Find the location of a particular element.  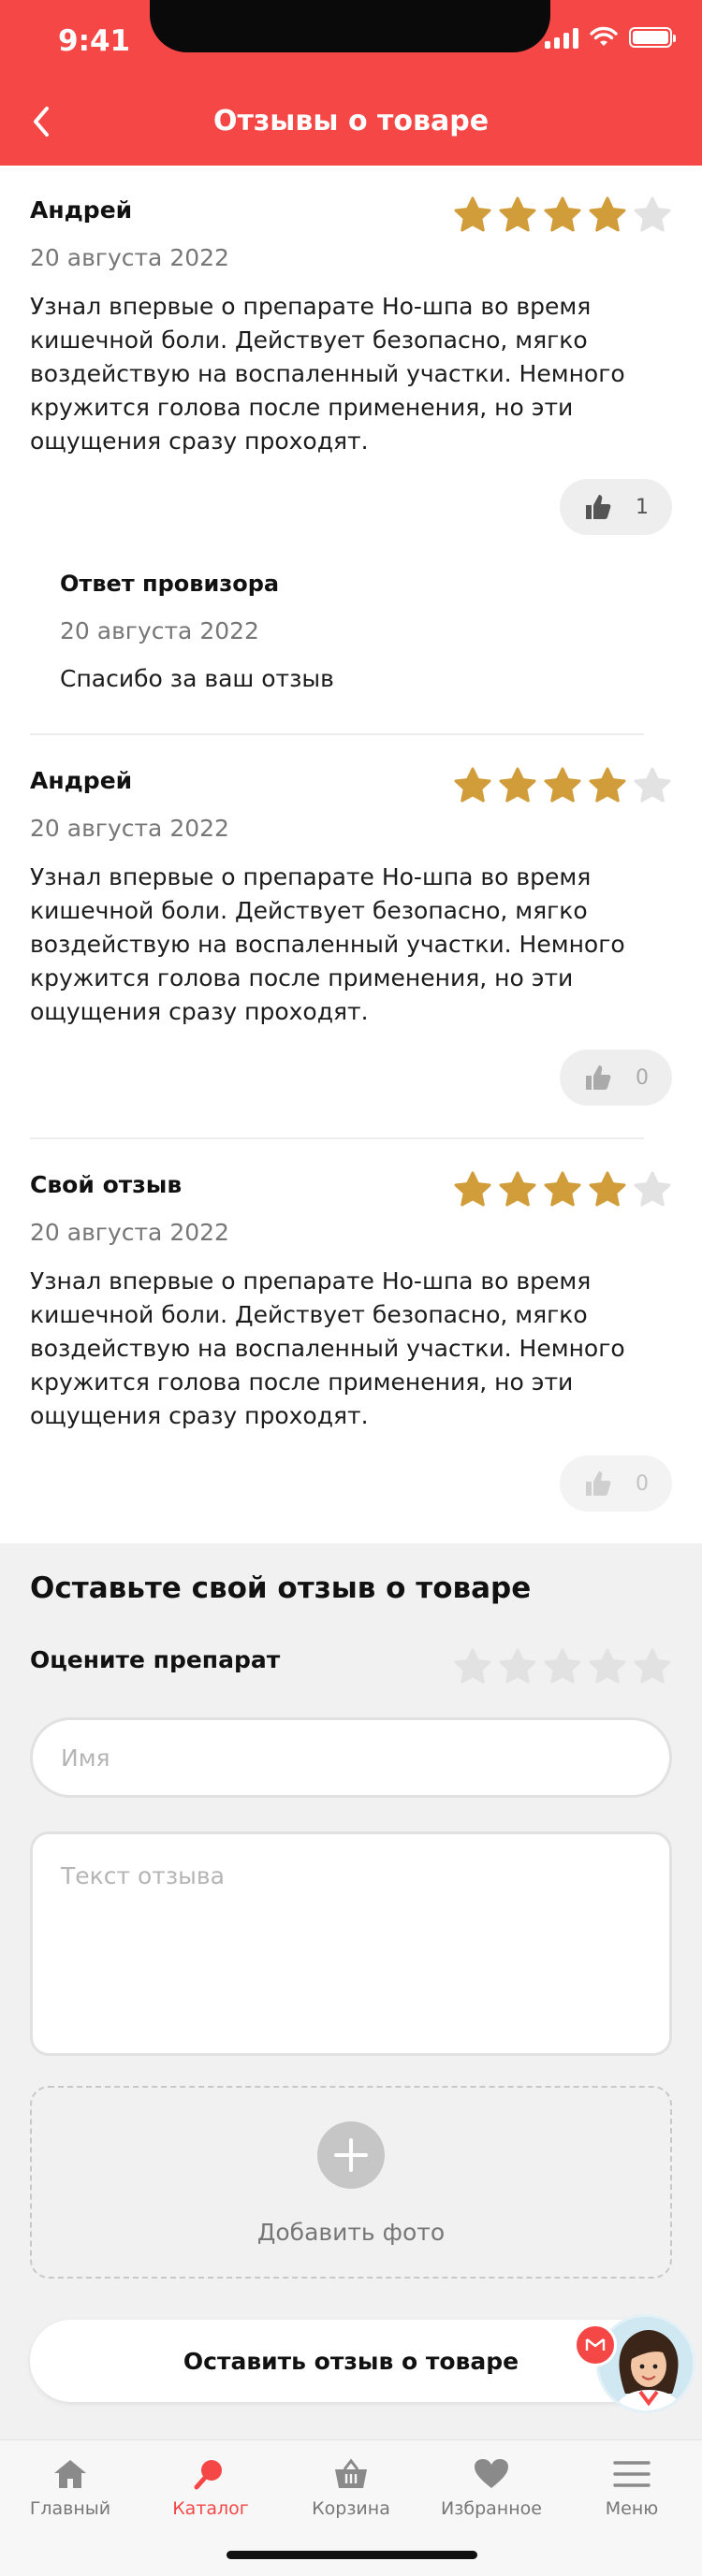

signal-icon is located at coordinates (561, 37).